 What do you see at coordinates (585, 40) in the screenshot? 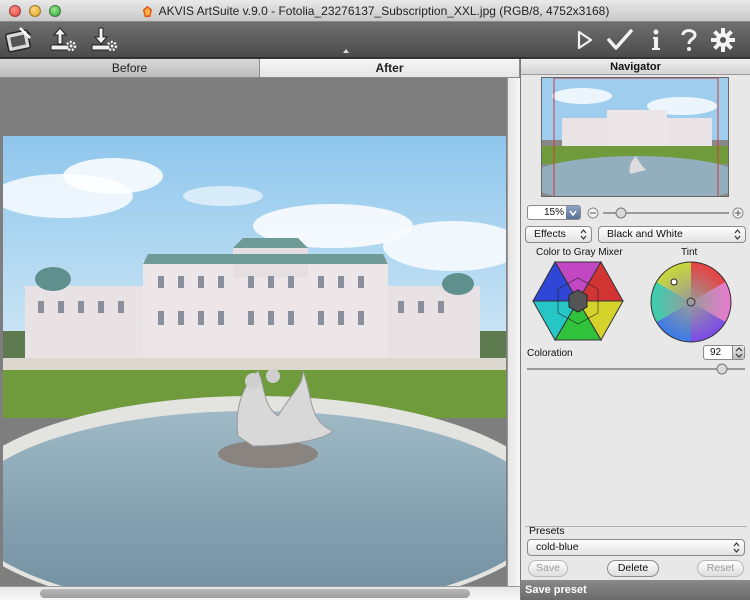
I see `run-icon` at bounding box center [585, 40].